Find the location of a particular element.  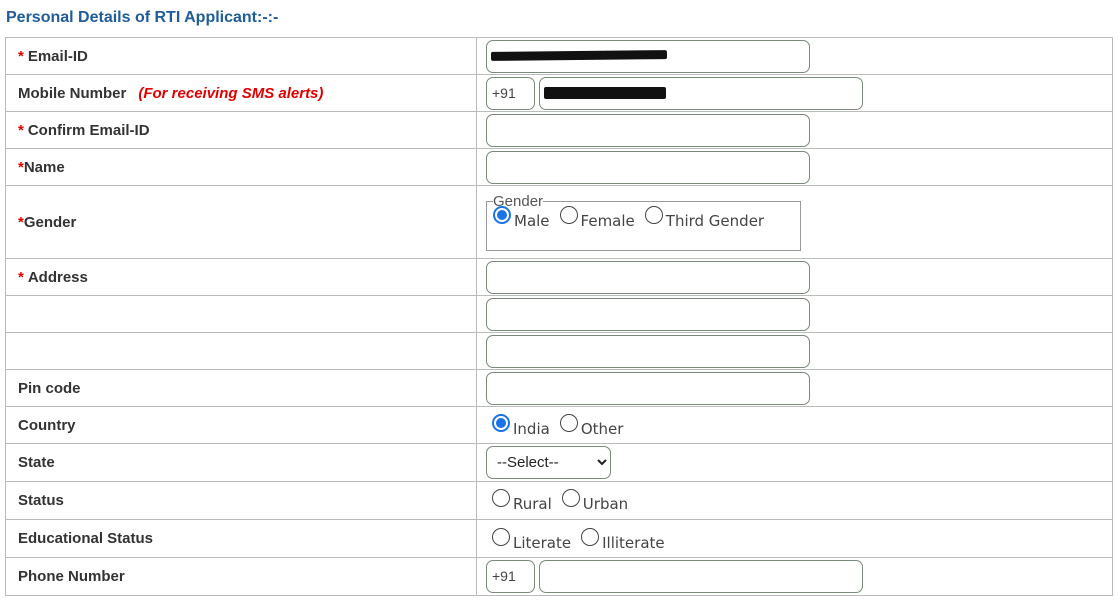

row-email: * Email-ID is located at coordinates (559, 56).